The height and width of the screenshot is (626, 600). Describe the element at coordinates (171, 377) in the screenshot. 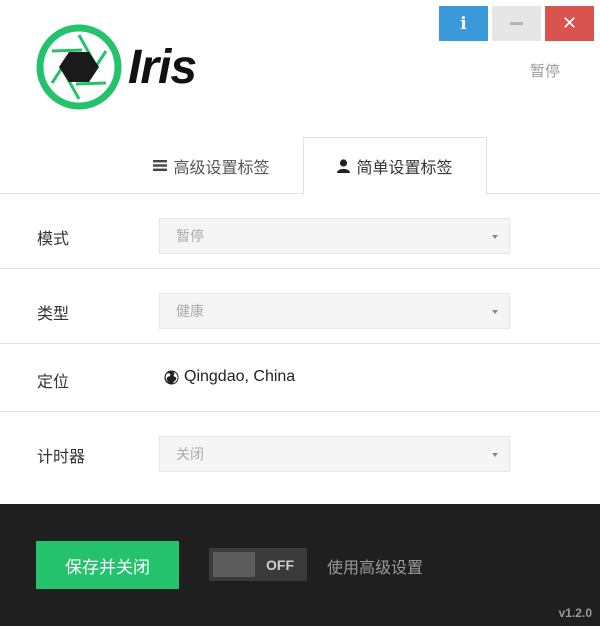

I see `globe-icon` at that location.